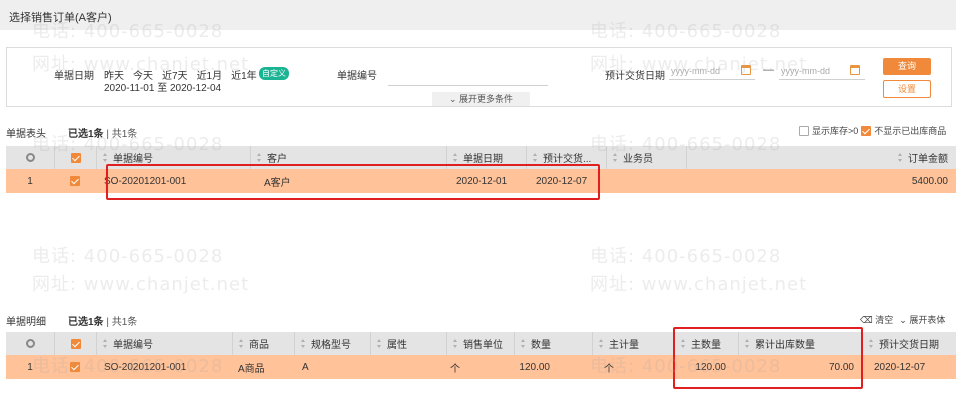 This screenshot has width=956, height=403. What do you see at coordinates (480, 343) in the screenshot?
I see `col-unit: 销售单位` at bounding box center [480, 343].